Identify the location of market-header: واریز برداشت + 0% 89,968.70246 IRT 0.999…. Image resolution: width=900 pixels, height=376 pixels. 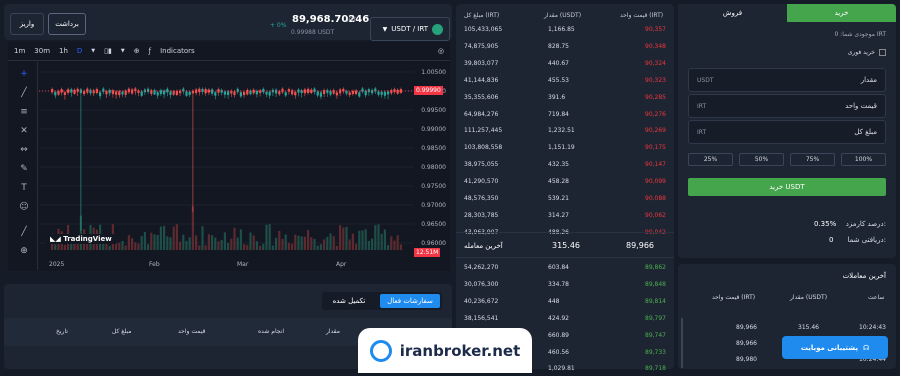
(228, 22).